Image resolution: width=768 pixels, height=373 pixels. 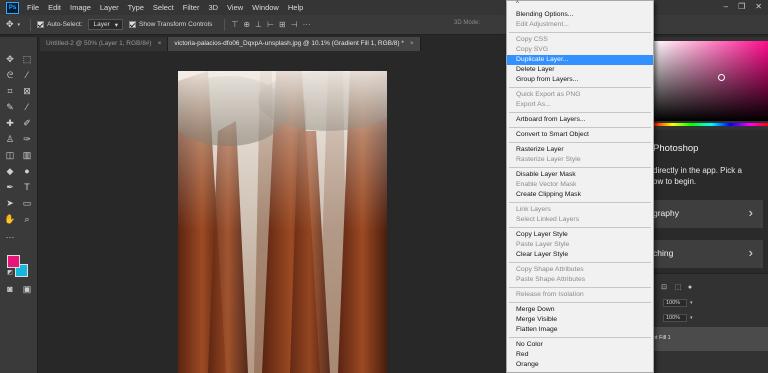 What do you see at coordinates (27, 75) in the screenshot?
I see `magic-wand-icon: ⁄` at bounding box center [27, 75].